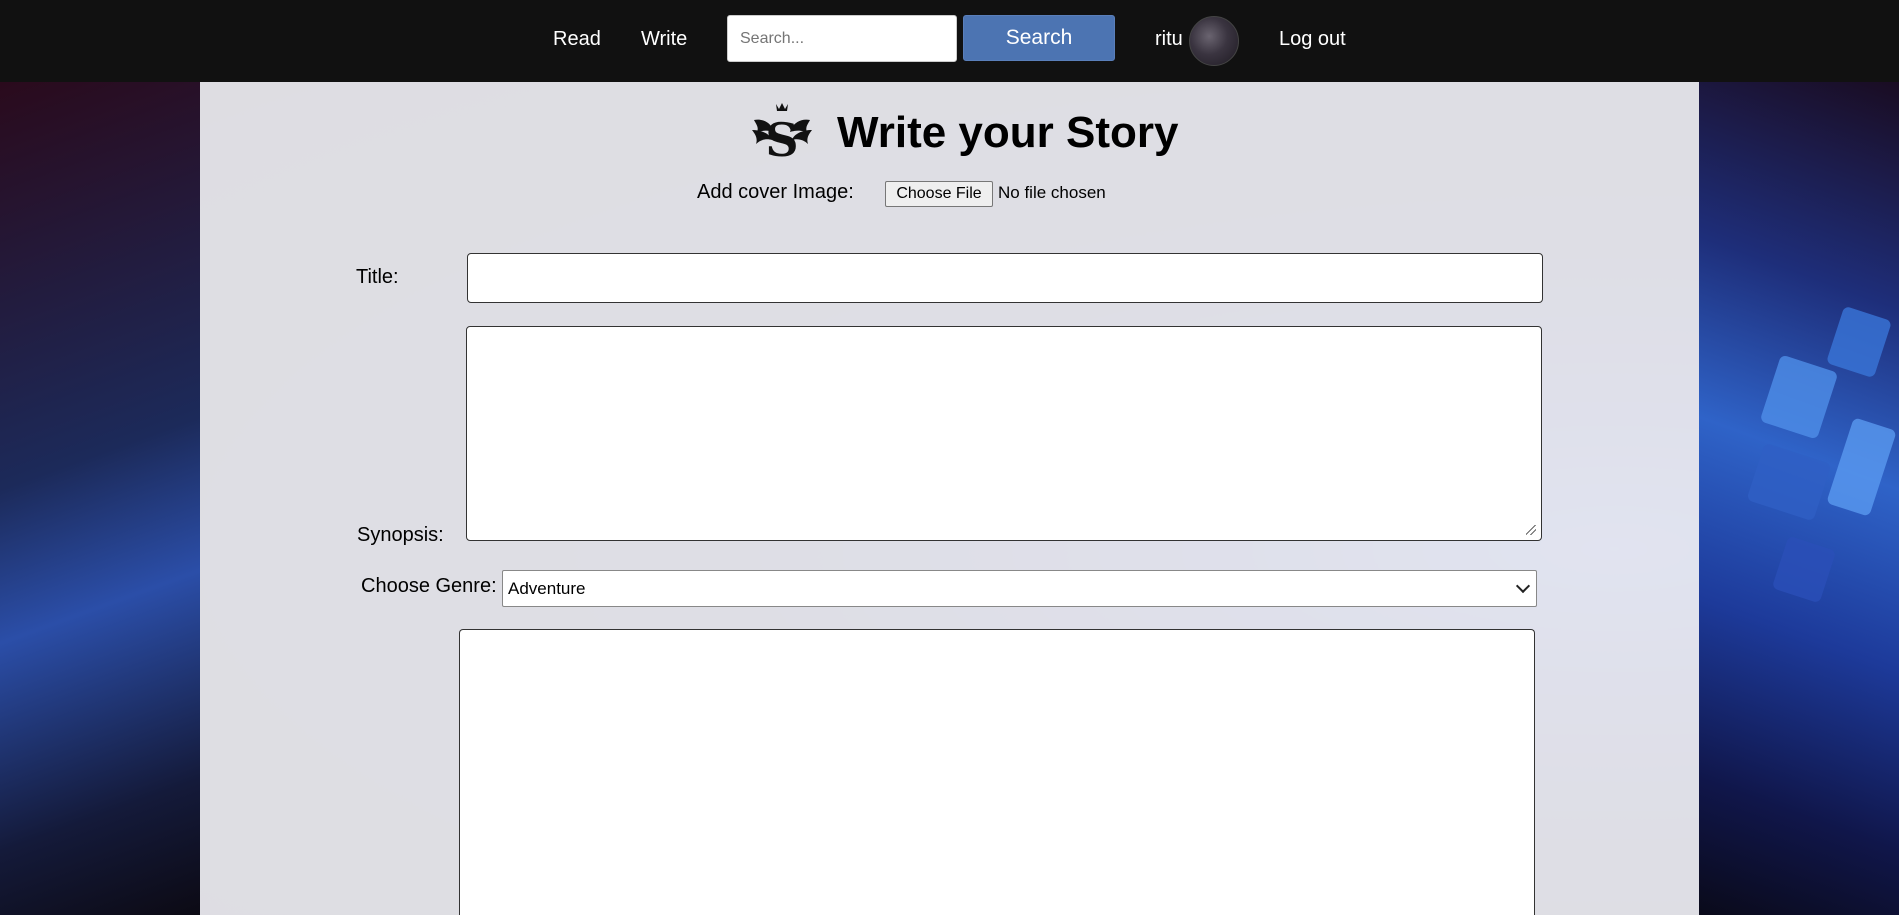 The height and width of the screenshot is (915, 1899). What do you see at coordinates (1019, 588) in the screenshot?
I see `genre-select: Adventure` at bounding box center [1019, 588].